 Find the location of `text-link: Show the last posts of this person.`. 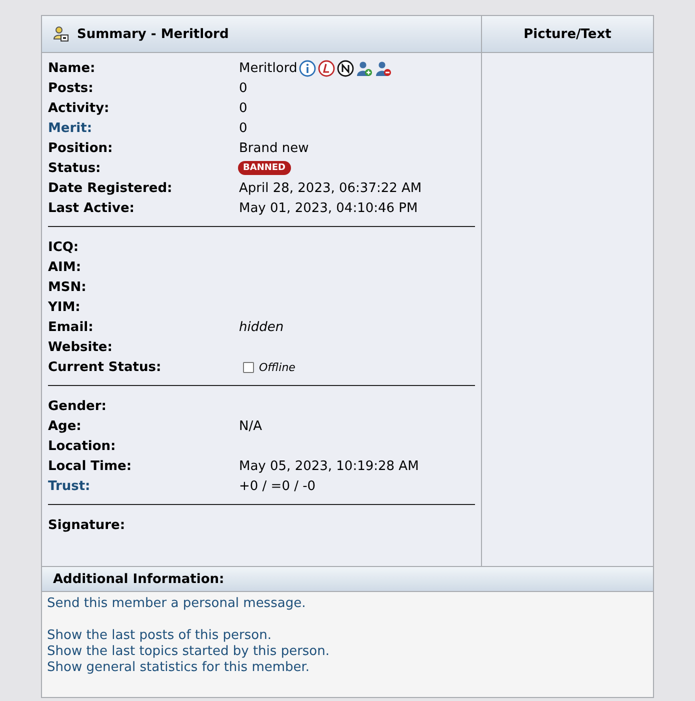

text-link: Show the last posts of this person. is located at coordinates (159, 636).